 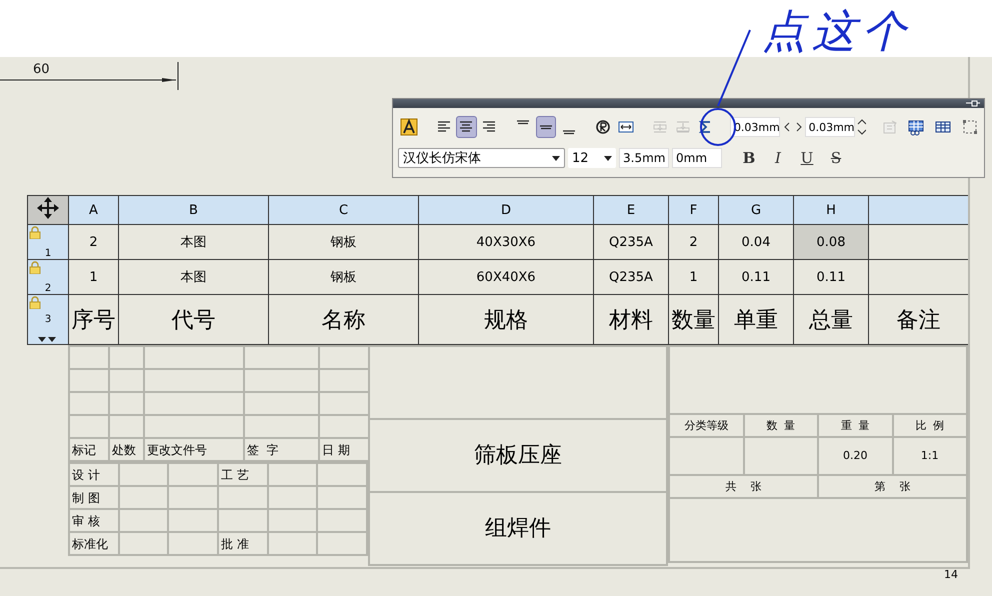 I want to click on row-header: 2, so click(x=48, y=277).